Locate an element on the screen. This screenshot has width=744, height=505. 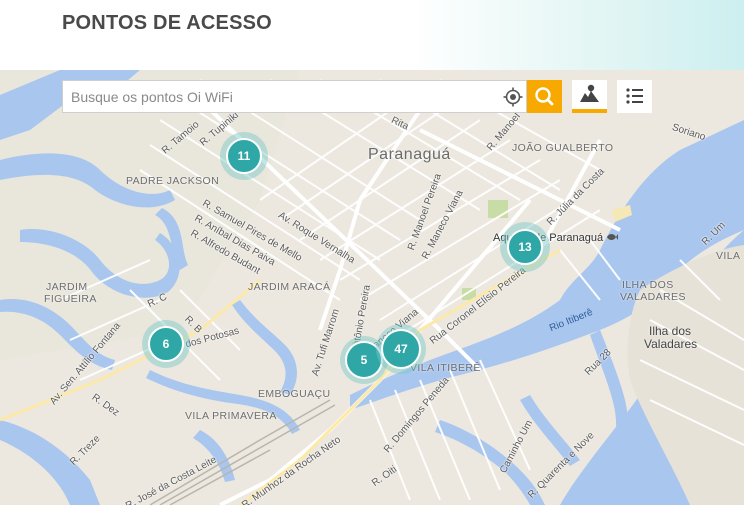
map-label-padre-jackson: PADRE JACKSON is located at coordinates (173, 181).